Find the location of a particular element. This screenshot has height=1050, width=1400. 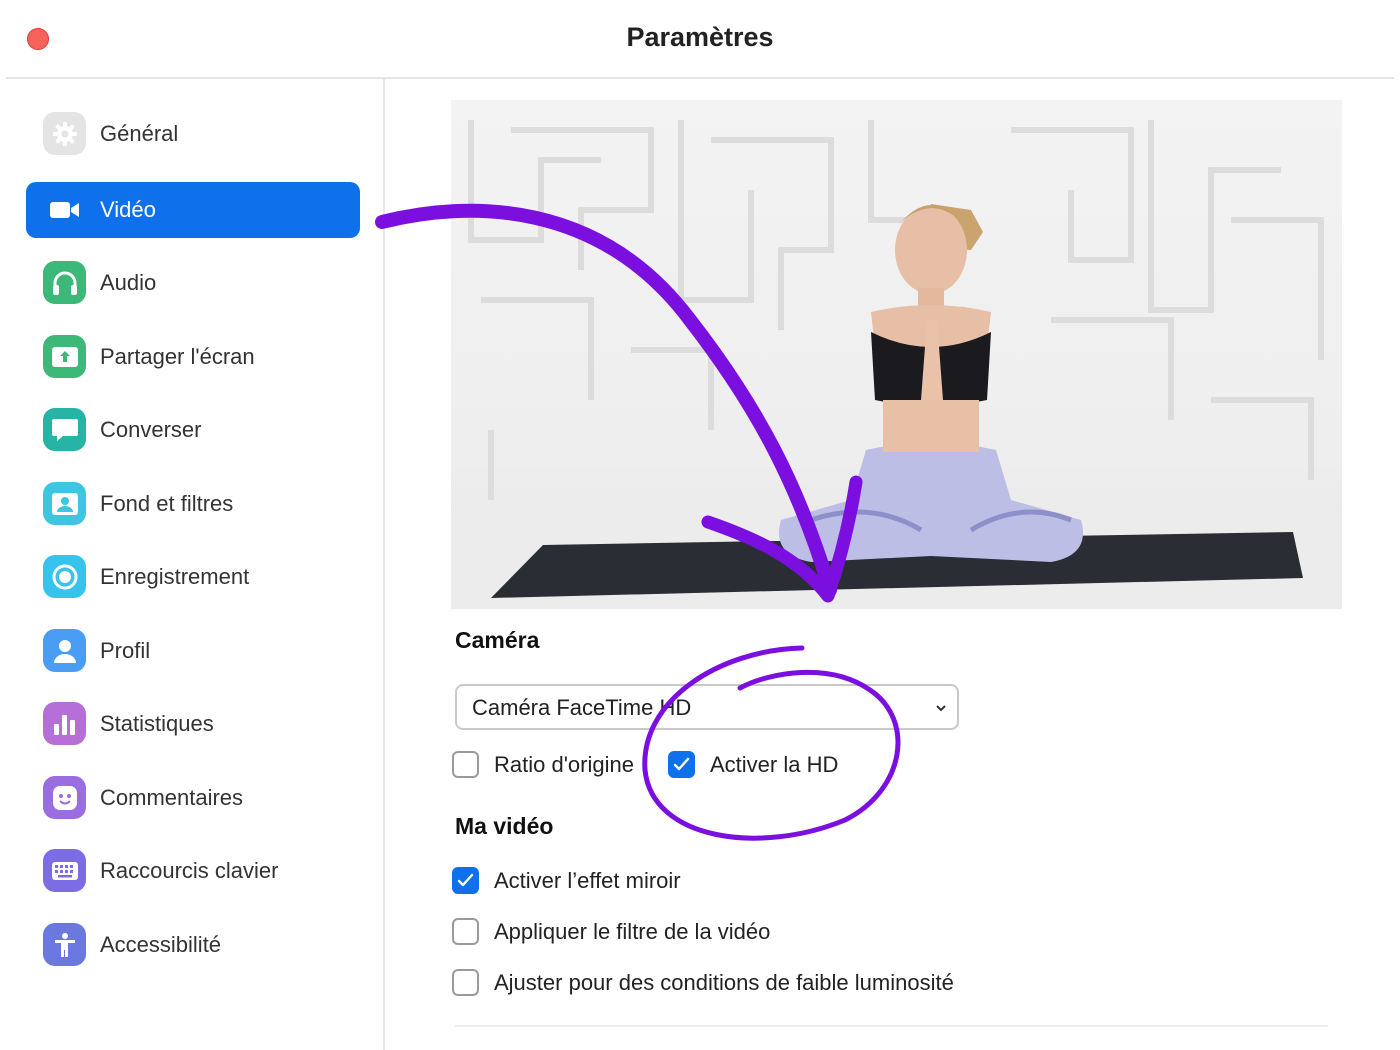

sidebar-item-statistics: Statistiques is located at coordinates (193, 724).